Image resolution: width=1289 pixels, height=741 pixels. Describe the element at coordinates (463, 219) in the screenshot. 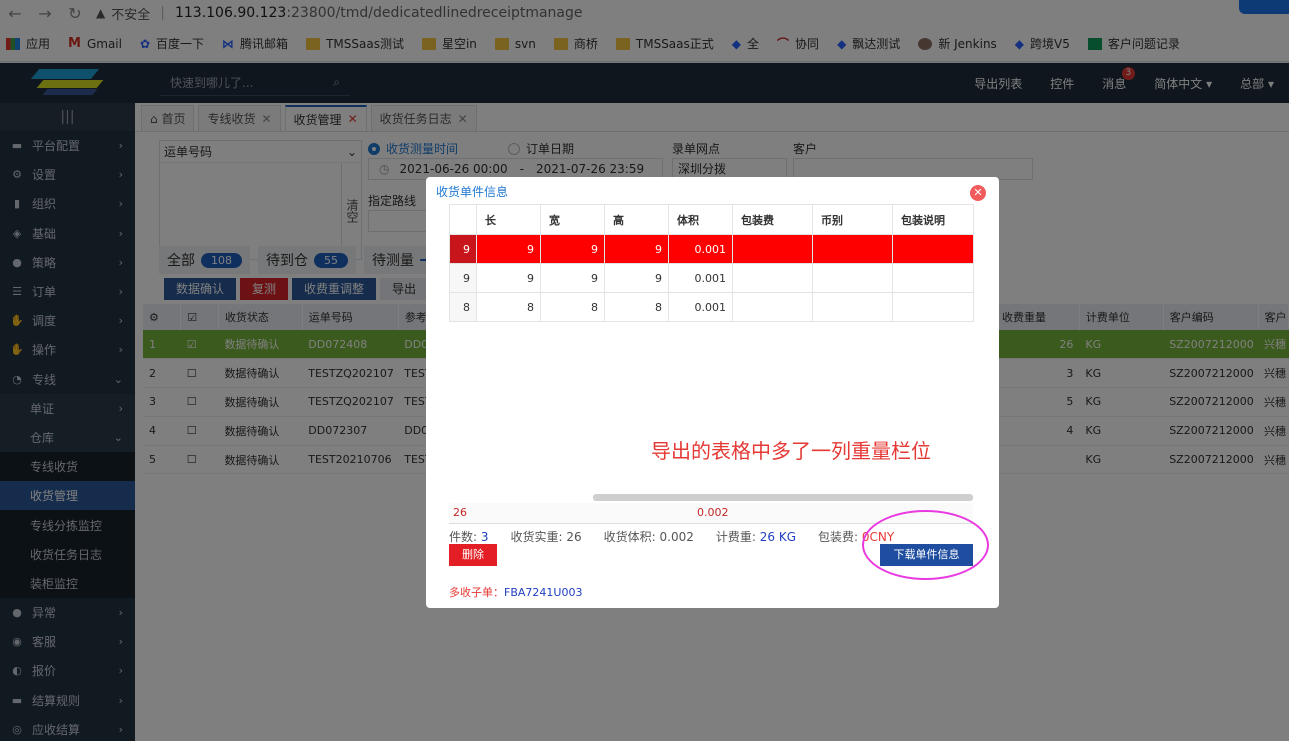

I see `col-index` at that location.